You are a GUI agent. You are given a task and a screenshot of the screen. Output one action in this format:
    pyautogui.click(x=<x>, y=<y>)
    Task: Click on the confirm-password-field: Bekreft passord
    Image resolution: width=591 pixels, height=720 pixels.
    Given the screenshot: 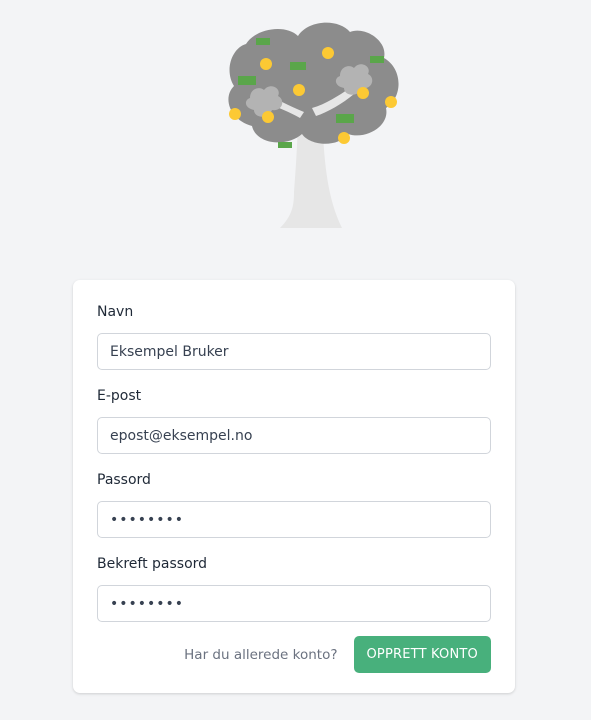 What is the action you would take?
    pyautogui.click(x=294, y=588)
    